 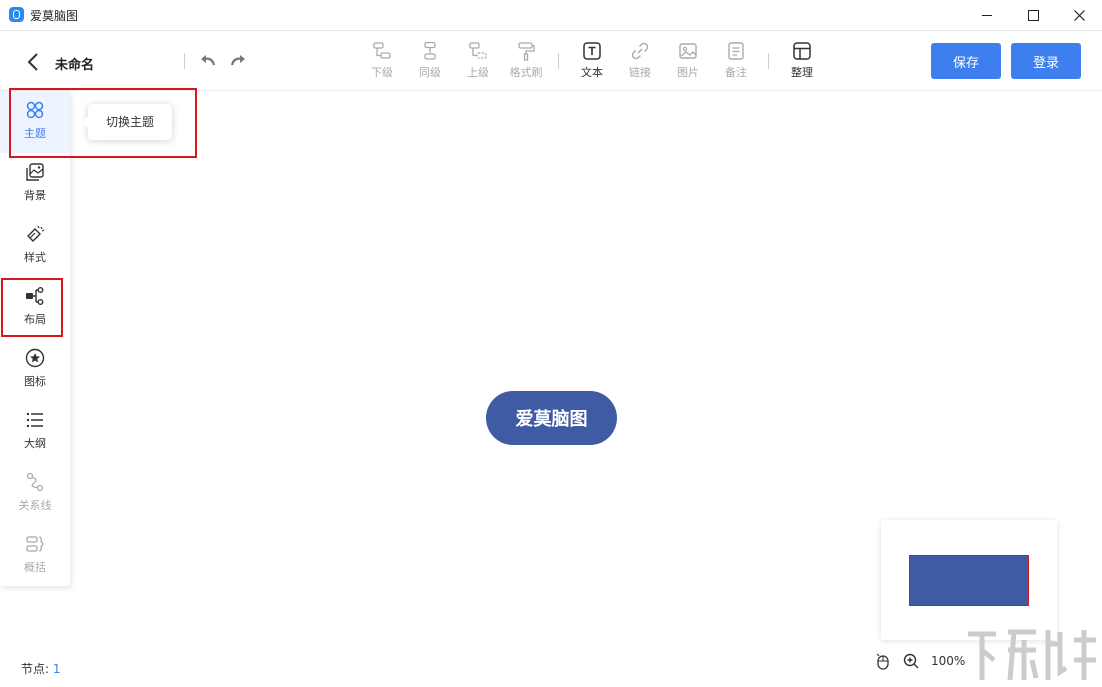 I want to click on sidebar-item-label: 背景, so click(x=35, y=195).